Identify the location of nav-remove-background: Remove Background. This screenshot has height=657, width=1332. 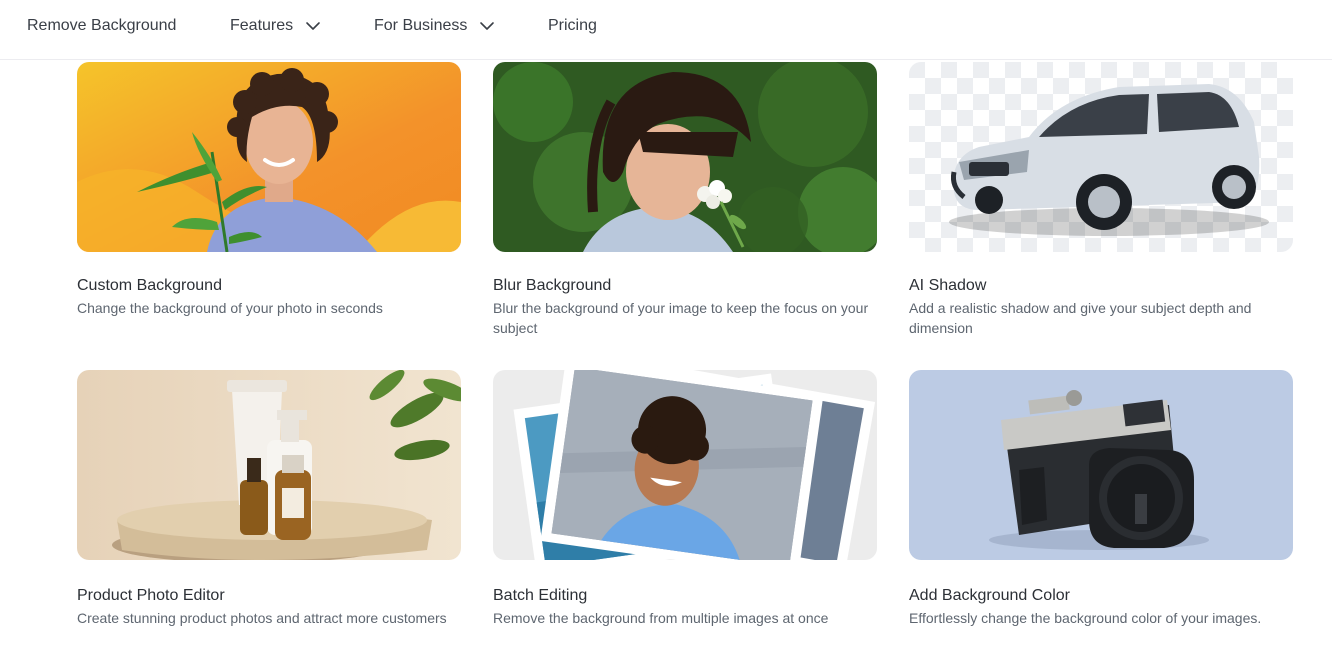
(101, 26).